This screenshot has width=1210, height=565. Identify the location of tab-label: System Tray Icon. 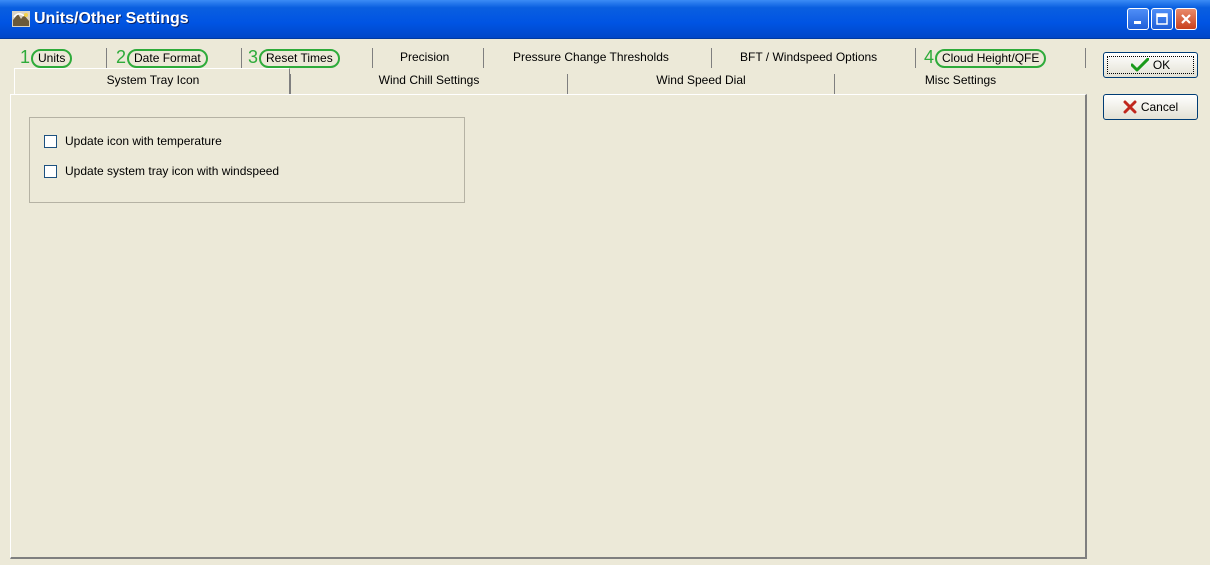
(153, 80).